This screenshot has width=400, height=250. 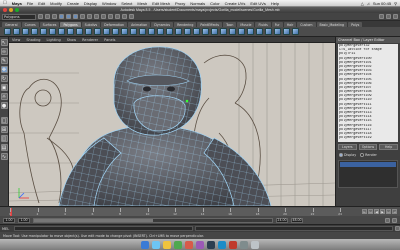 I want to click on extrude-icon, so click(x=97, y=31).